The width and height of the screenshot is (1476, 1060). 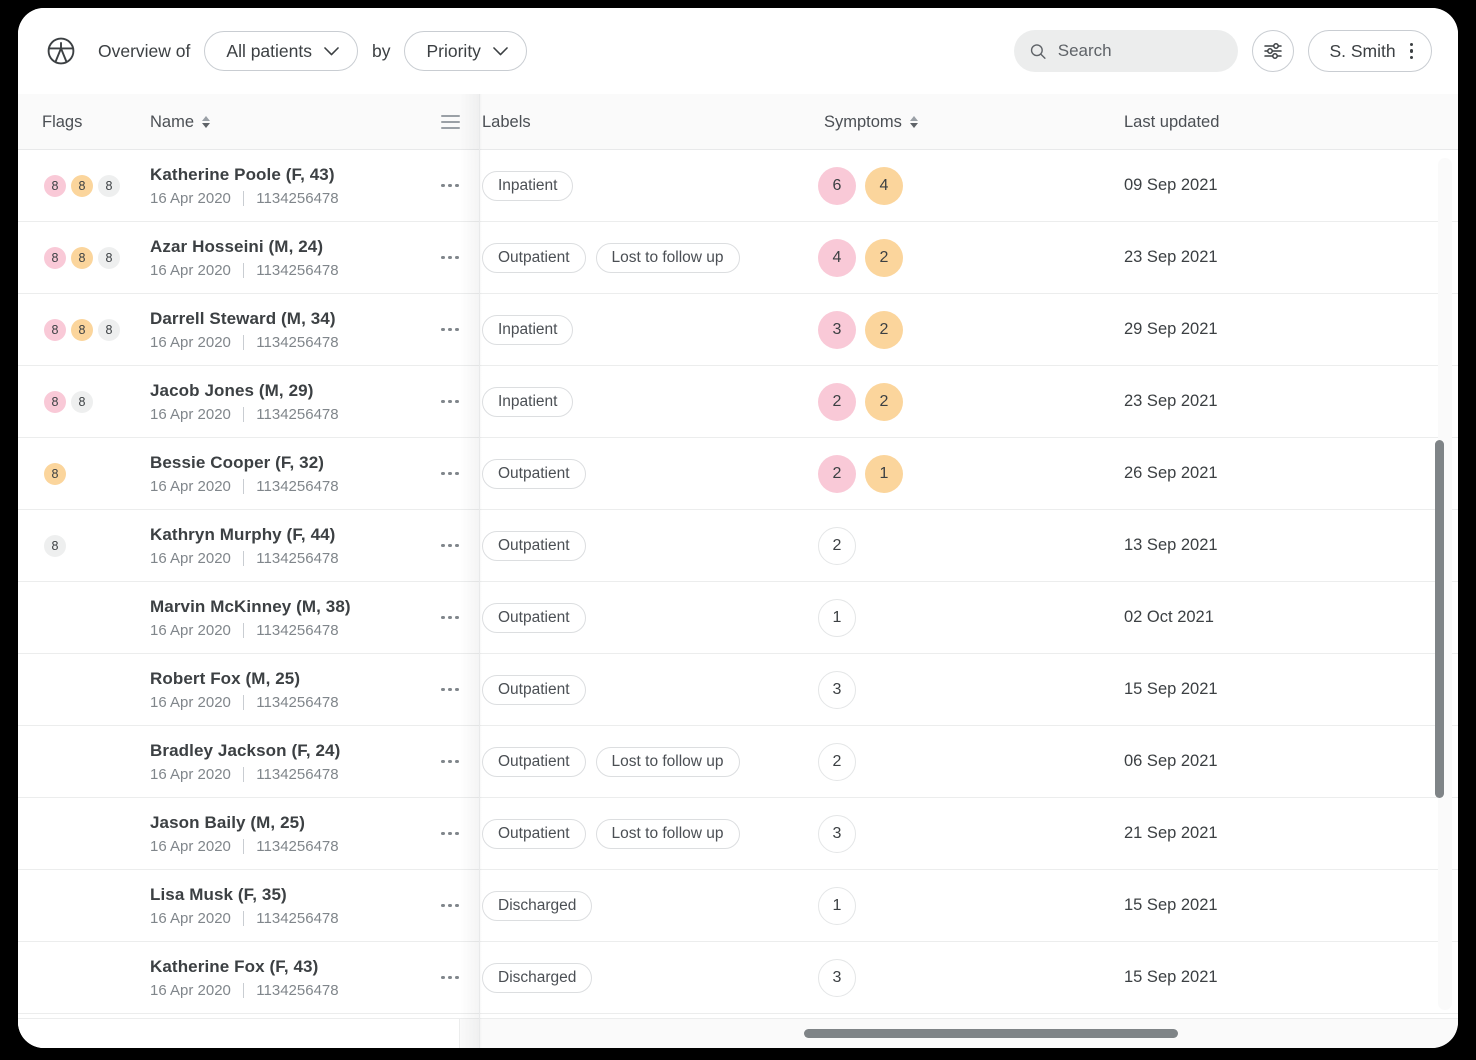 I want to click on hamburger-menu-icon, so click(x=450, y=122).